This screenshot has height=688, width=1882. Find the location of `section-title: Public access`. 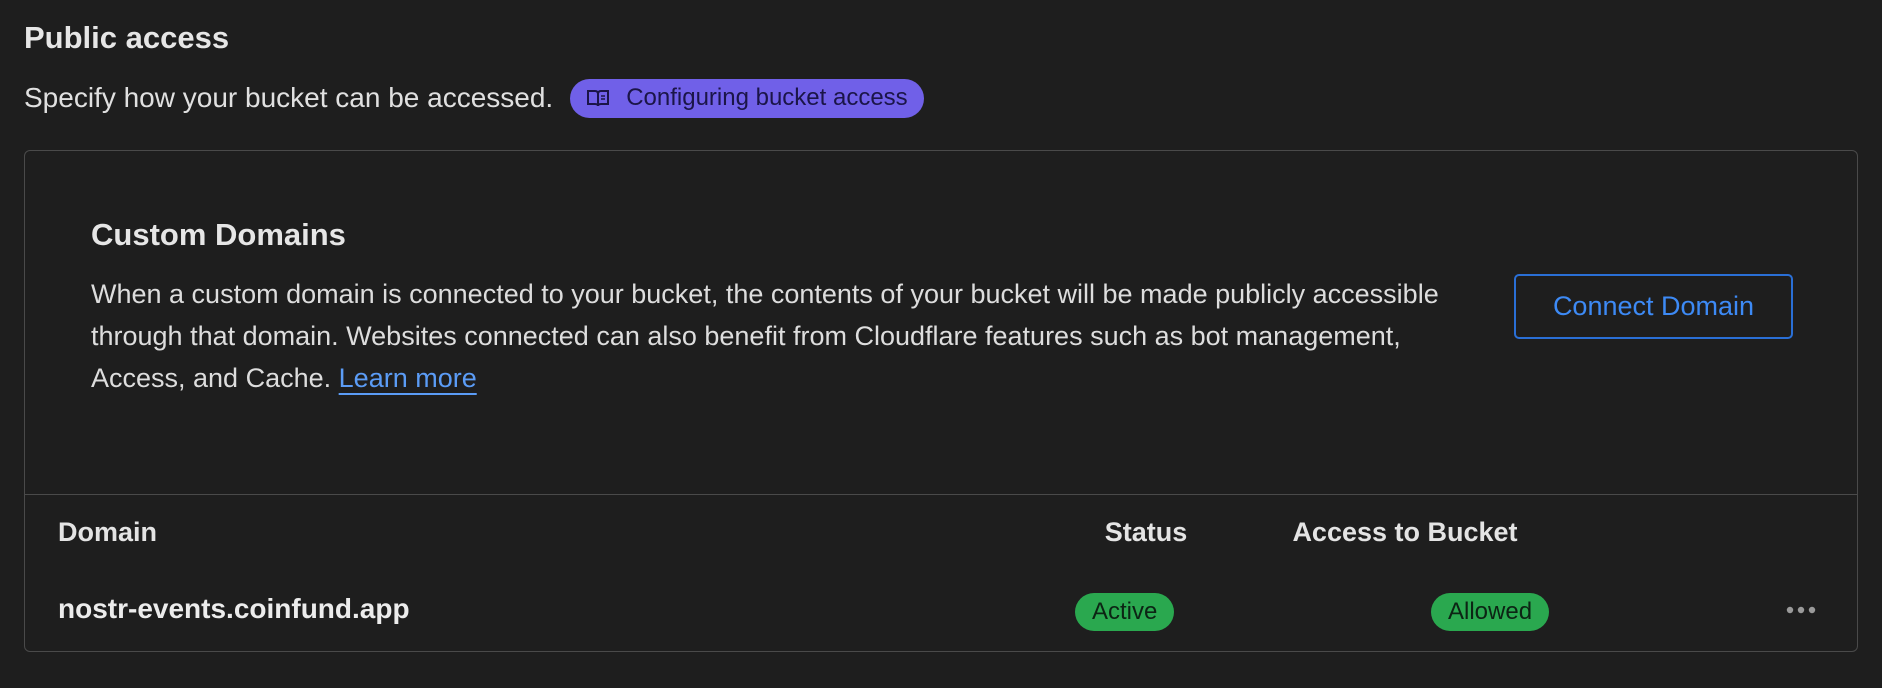

section-title: Public access is located at coordinates (127, 37).